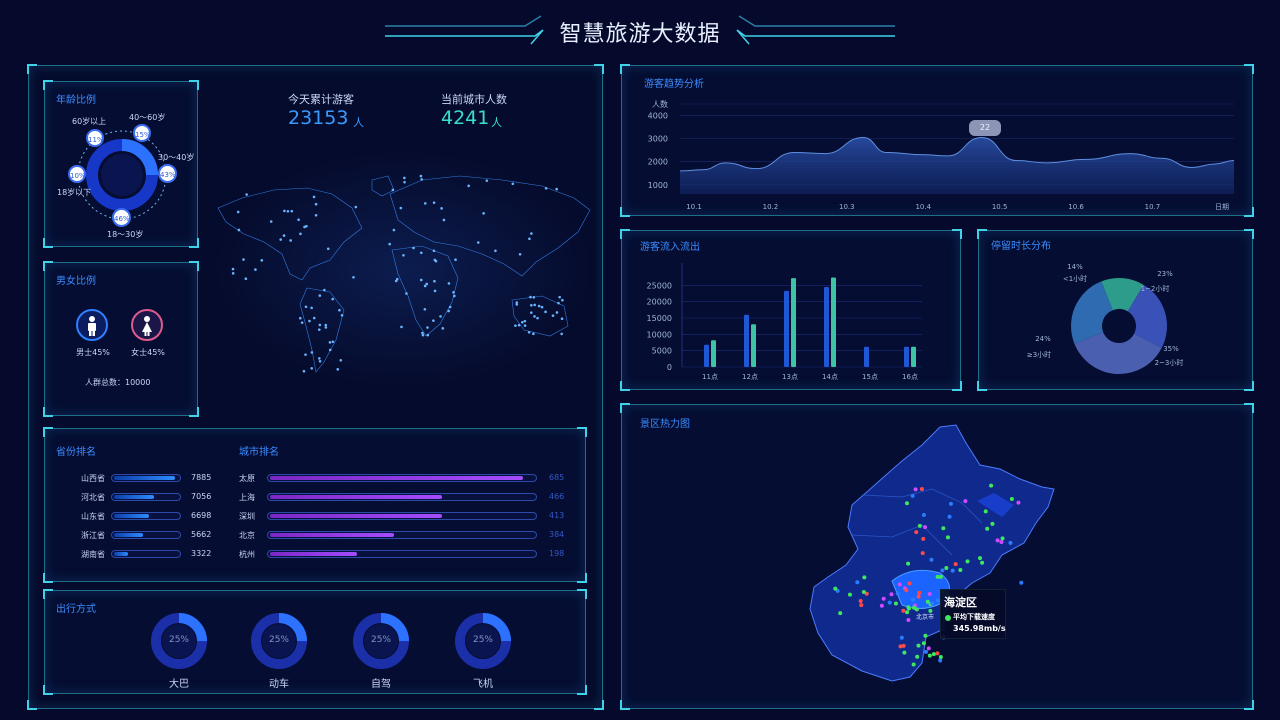  Describe the element at coordinates (1169, 362) in the screenshot. I see `stay-slice-label: 2~3小时` at that location.